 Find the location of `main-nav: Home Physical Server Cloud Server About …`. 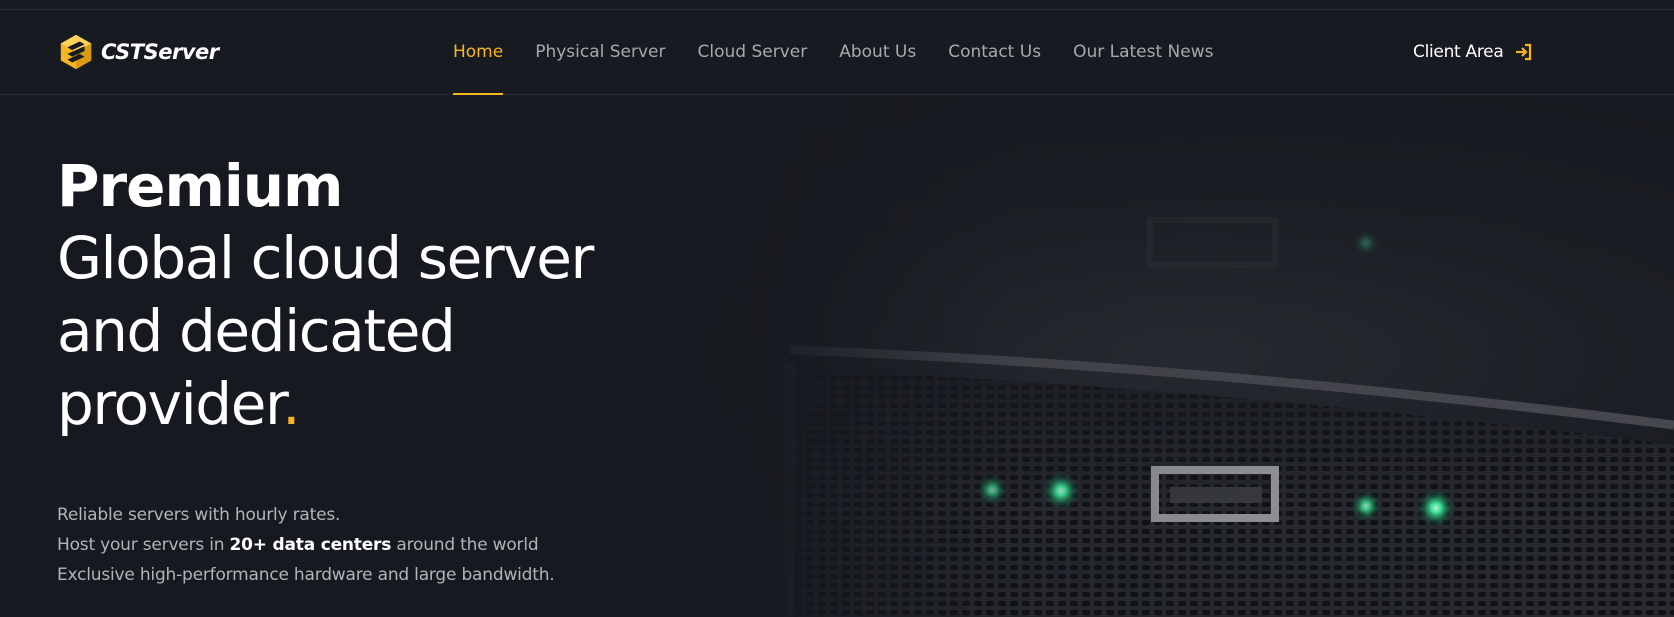

main-nav: Home Physical Server Cloud Server About … is located at coordinates (849, 52).